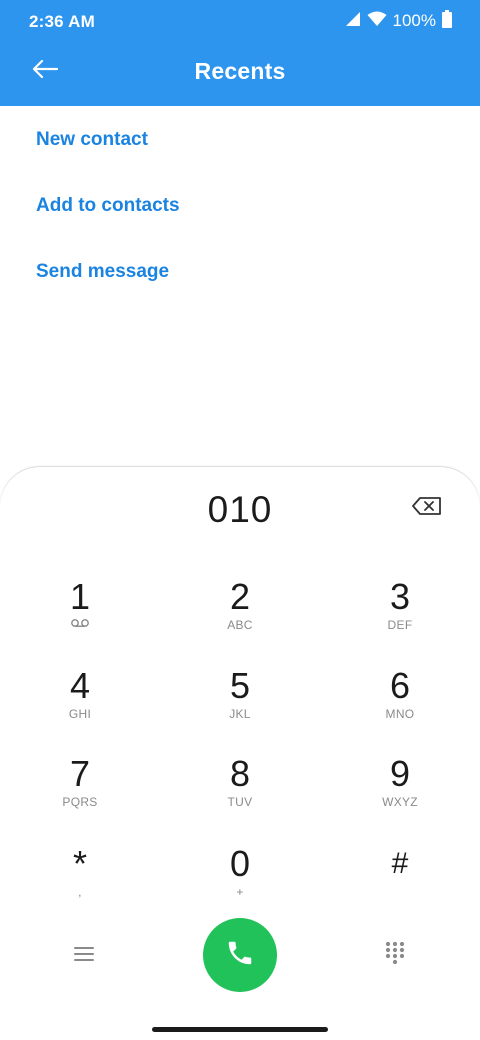  What do you see at coordinates (240, 71) in the screenshot?
I see `page-title: Recents` at bounding box center [240, 71].